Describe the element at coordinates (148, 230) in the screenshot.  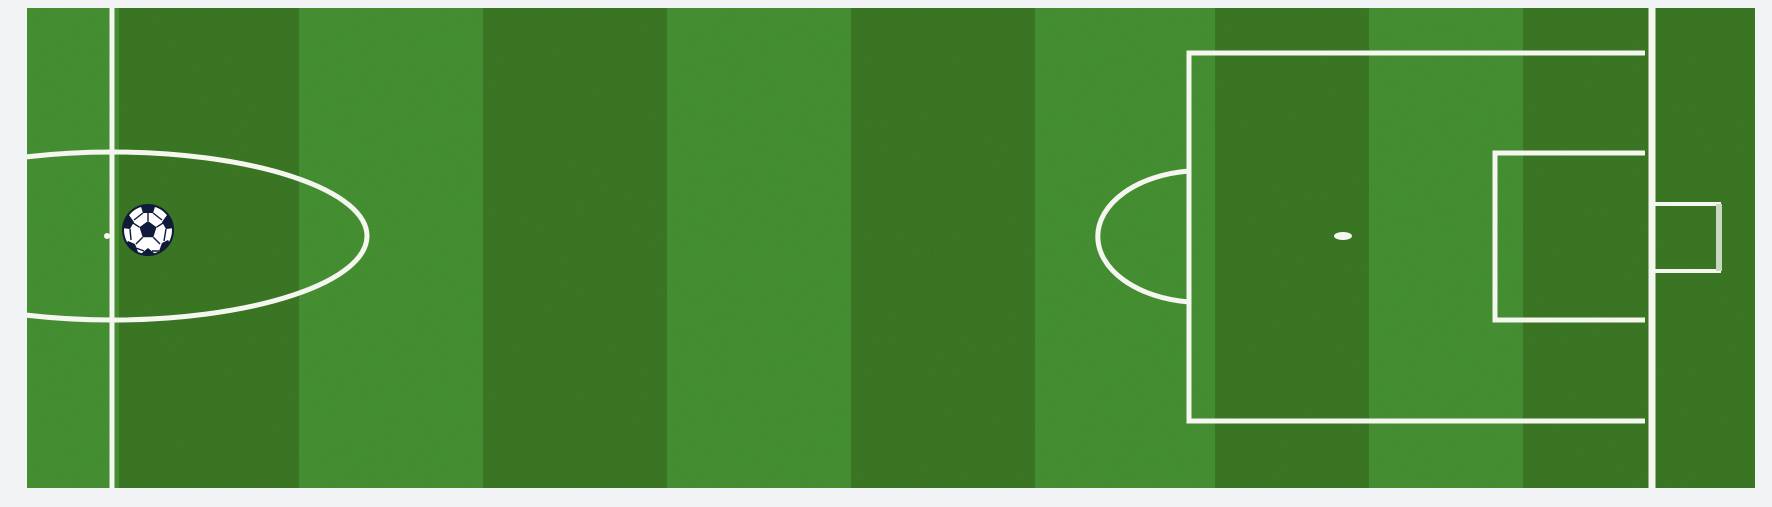
I see `soccer-ball-icon` at that location.